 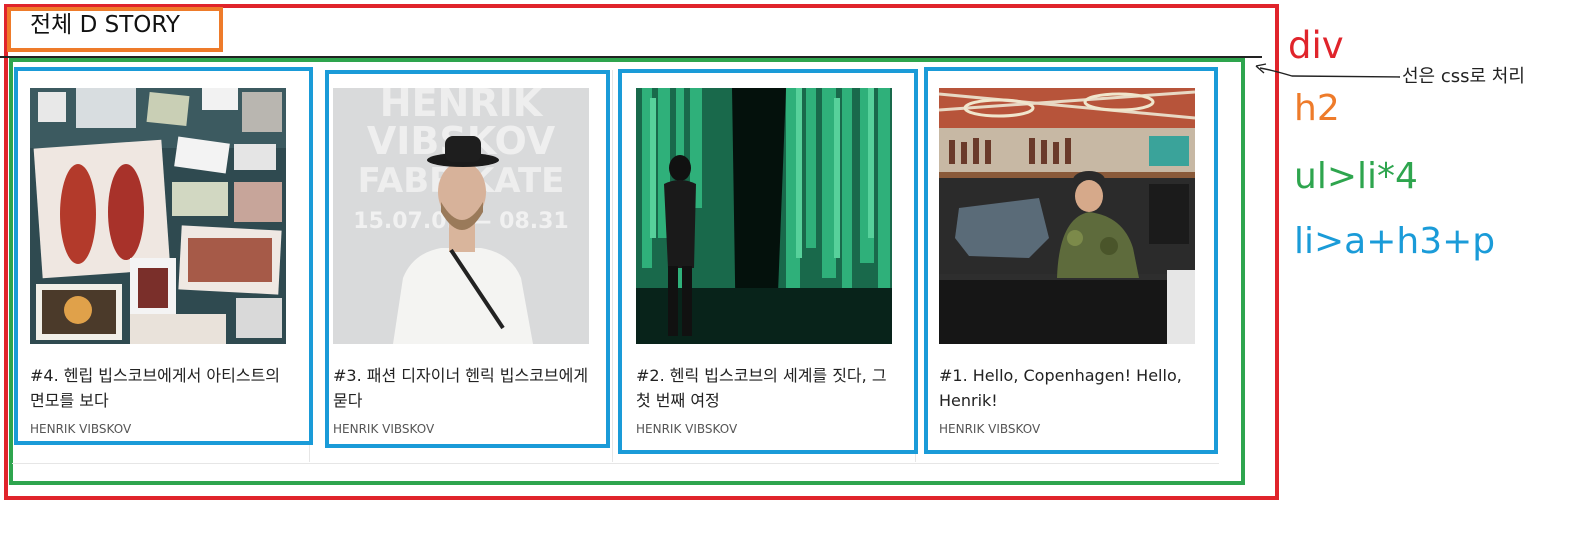 What do you see at coordinates (1356, 176) in the screenshot?
I see `annotation-ul: ul>li*4` at bounding box center [1356, 176].